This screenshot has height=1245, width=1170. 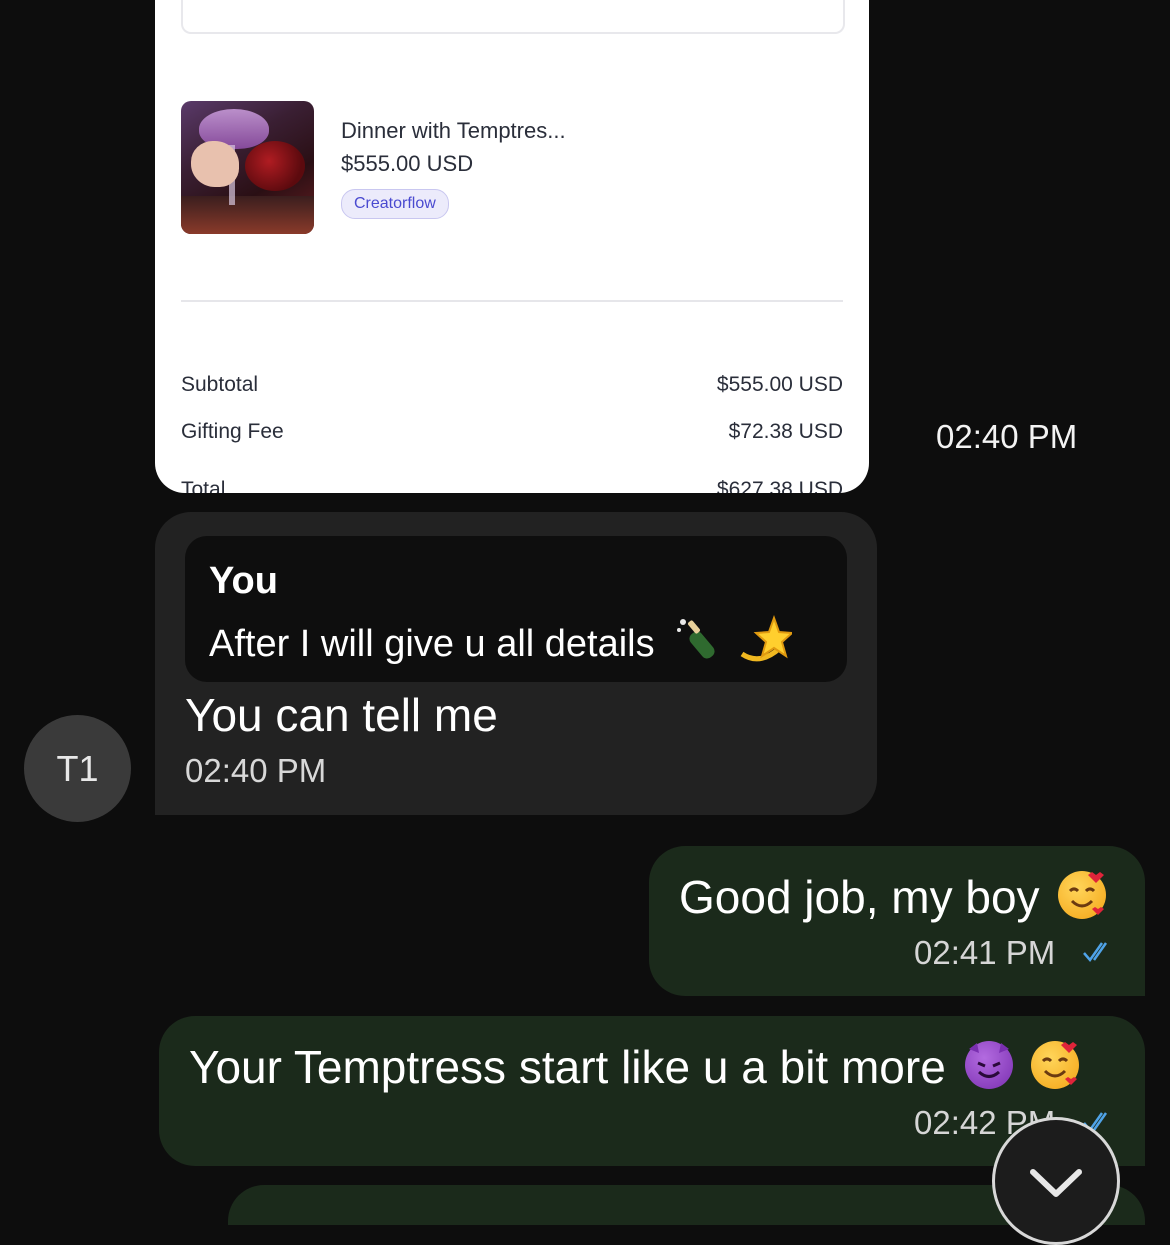 What do you see at coordinates (247, 167) in the screenshot?
I see `product-thumbnail` at bounding box center [247, 167].